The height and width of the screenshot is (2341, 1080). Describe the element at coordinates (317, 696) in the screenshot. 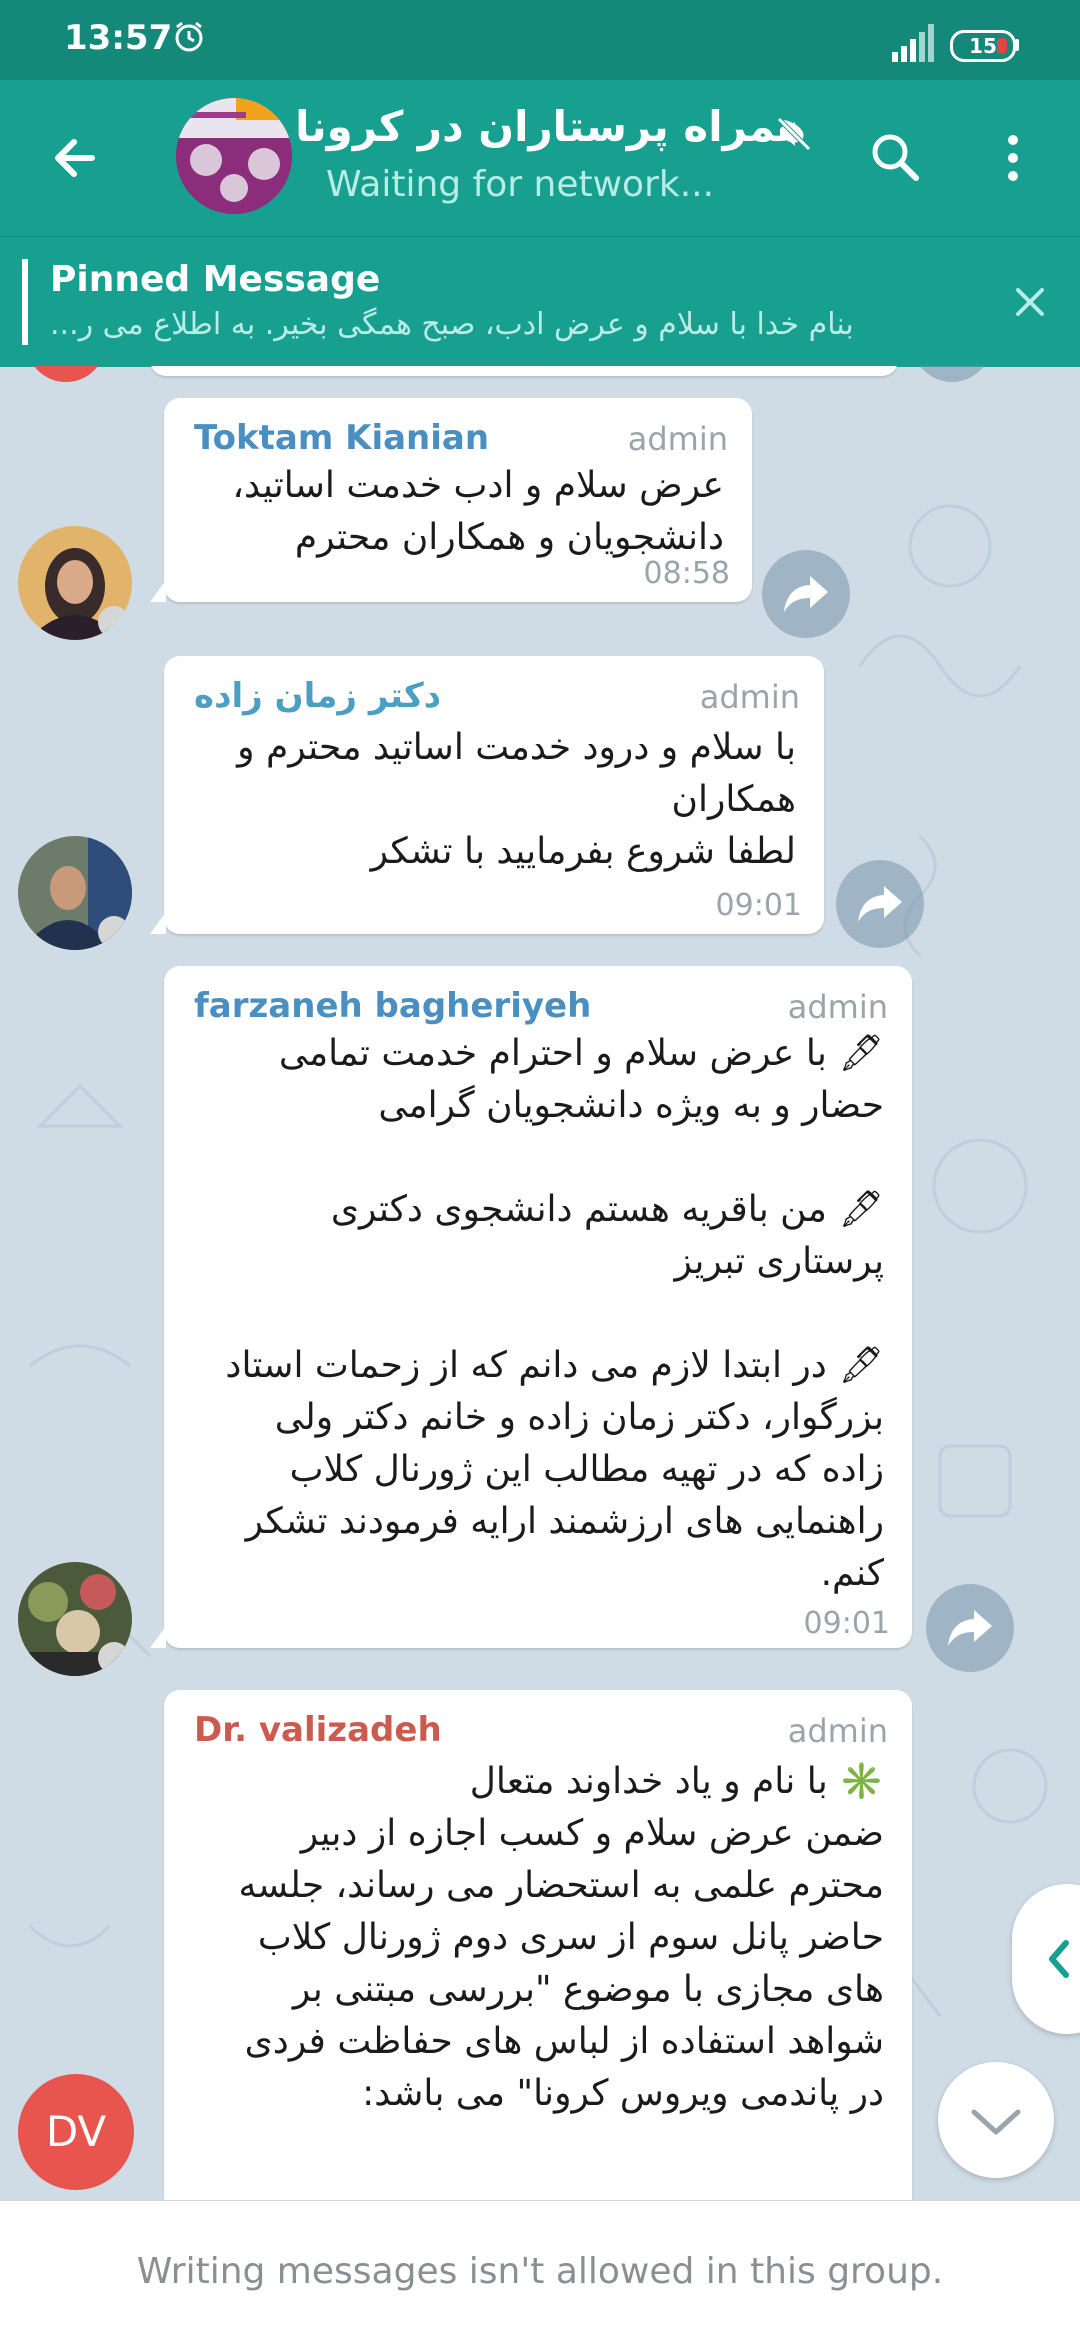

I see `message-sender: دکتر زمان زاده` at that location.